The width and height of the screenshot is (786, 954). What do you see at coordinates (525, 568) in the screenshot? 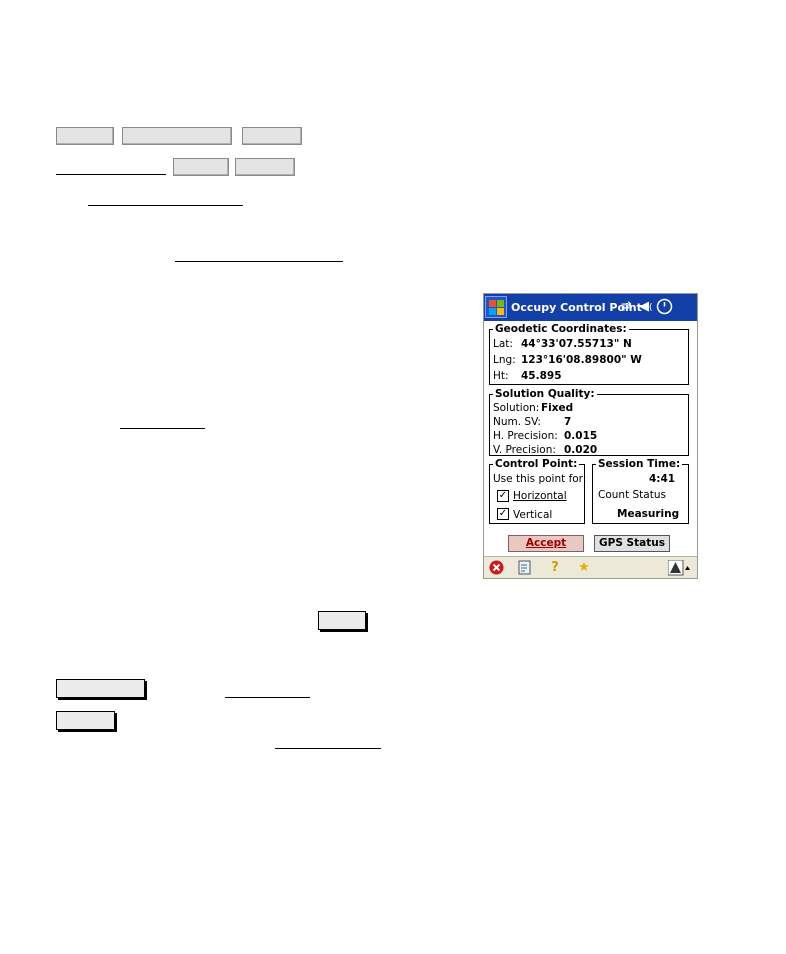
I see `notes-icon` at bounding box center [525, 568].